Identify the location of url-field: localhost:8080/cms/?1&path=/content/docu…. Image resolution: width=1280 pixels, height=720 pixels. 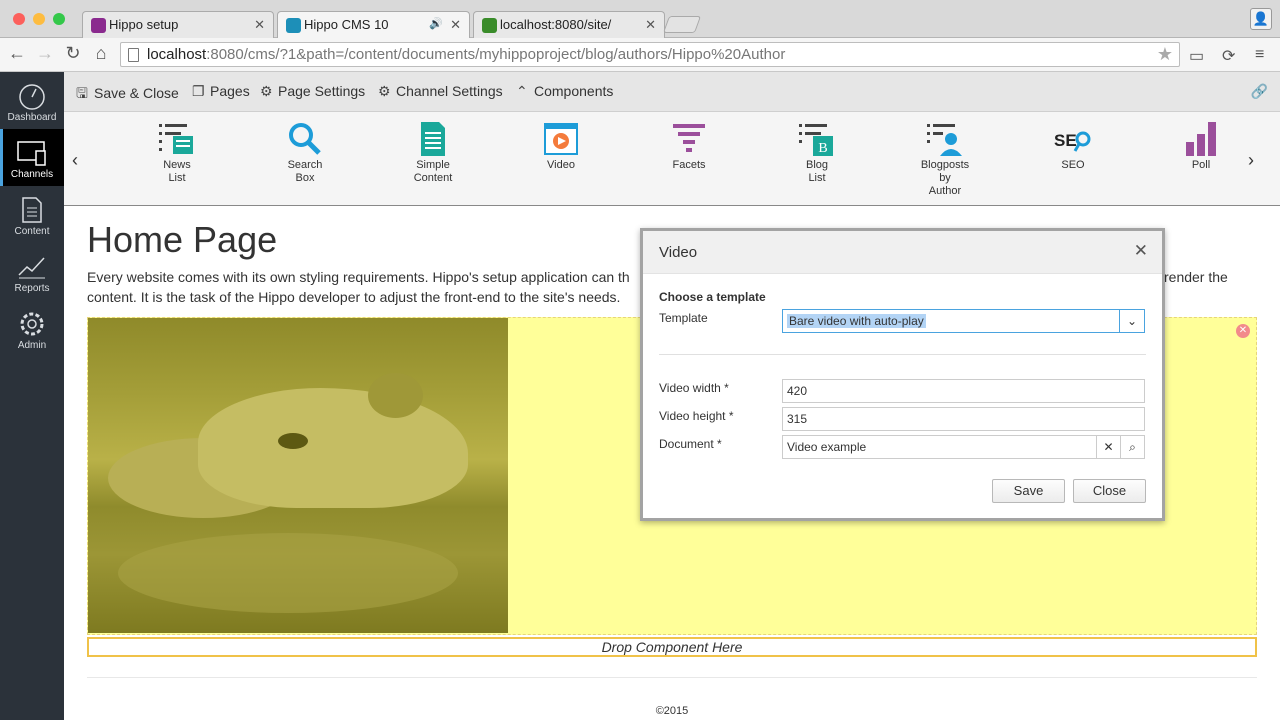
(650, 54).